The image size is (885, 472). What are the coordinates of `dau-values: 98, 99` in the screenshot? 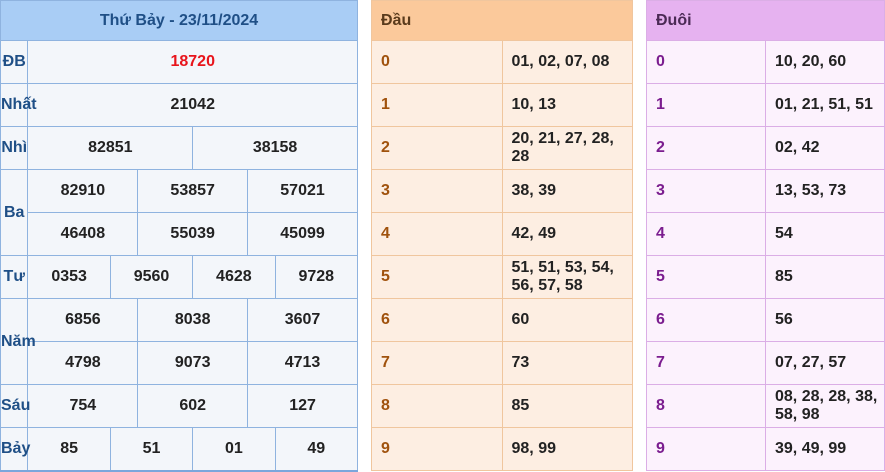 It's located at (567, 449).